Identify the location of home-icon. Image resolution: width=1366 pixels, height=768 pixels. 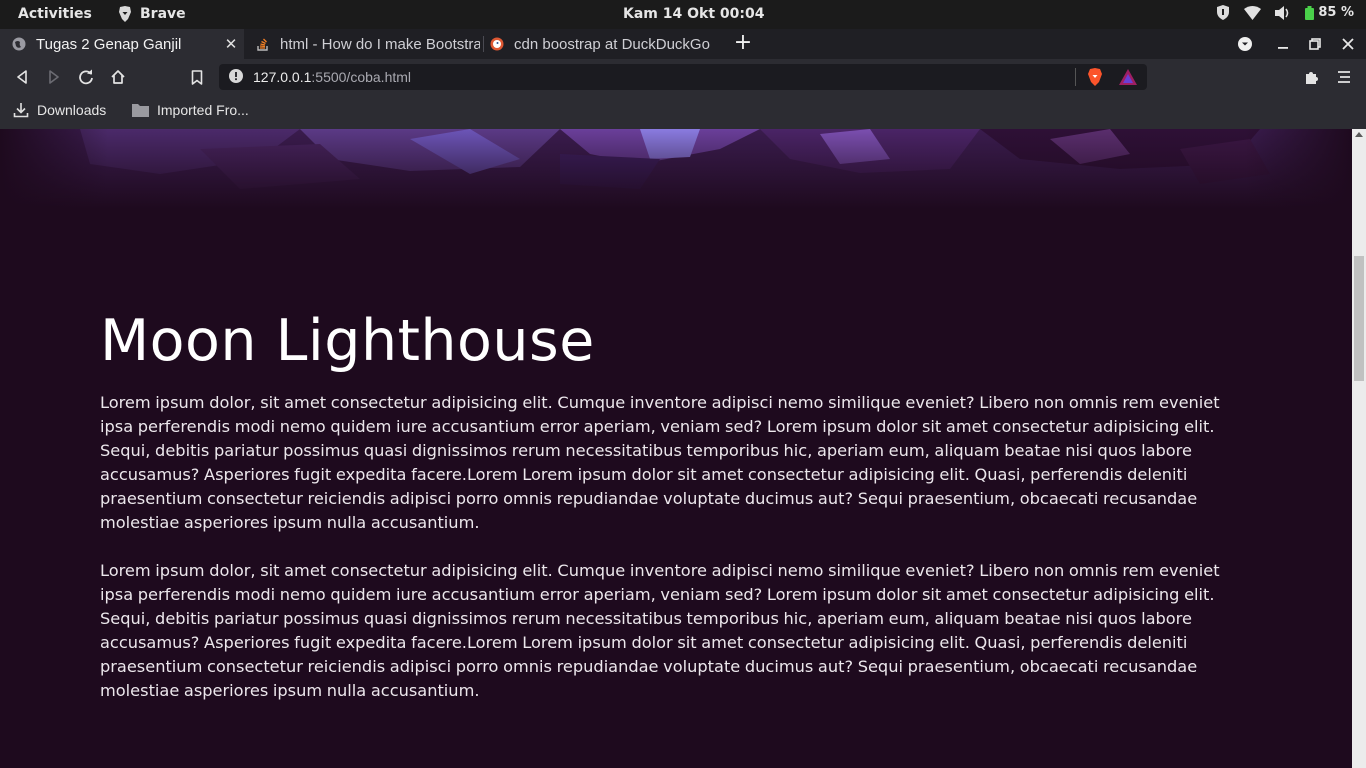
(118, 77).